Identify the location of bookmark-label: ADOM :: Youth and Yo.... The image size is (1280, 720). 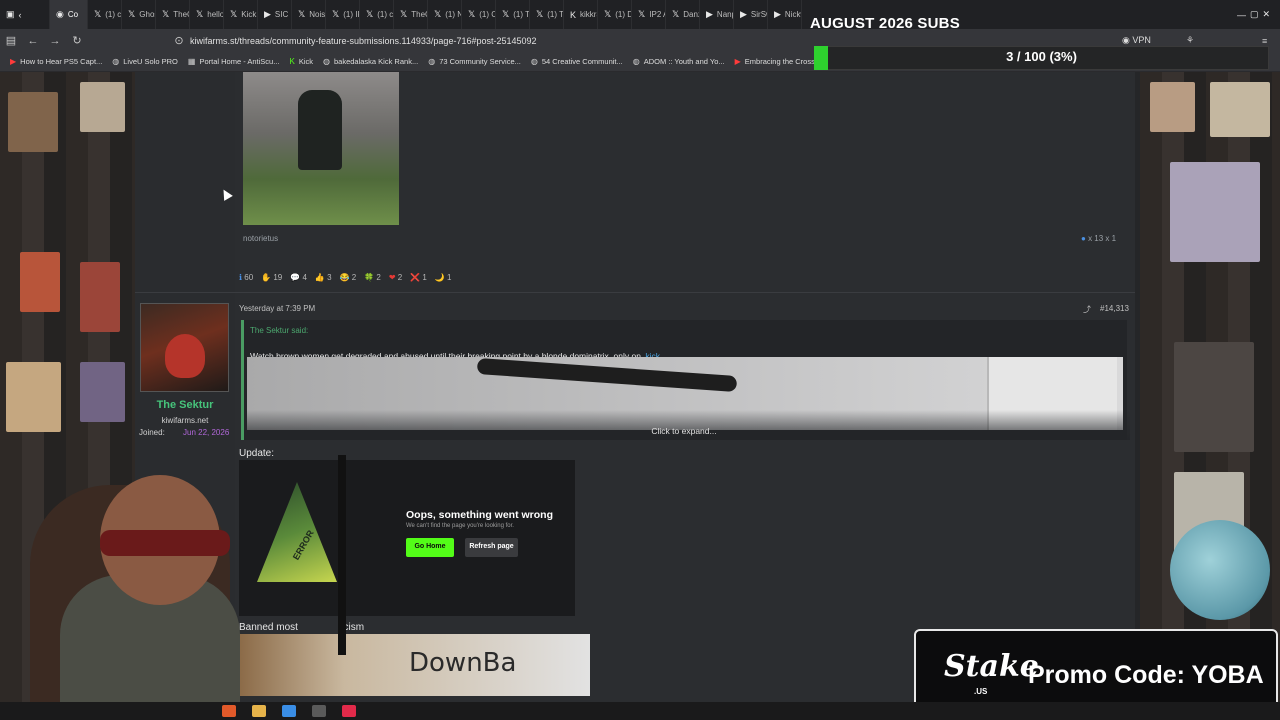
(684, 61).